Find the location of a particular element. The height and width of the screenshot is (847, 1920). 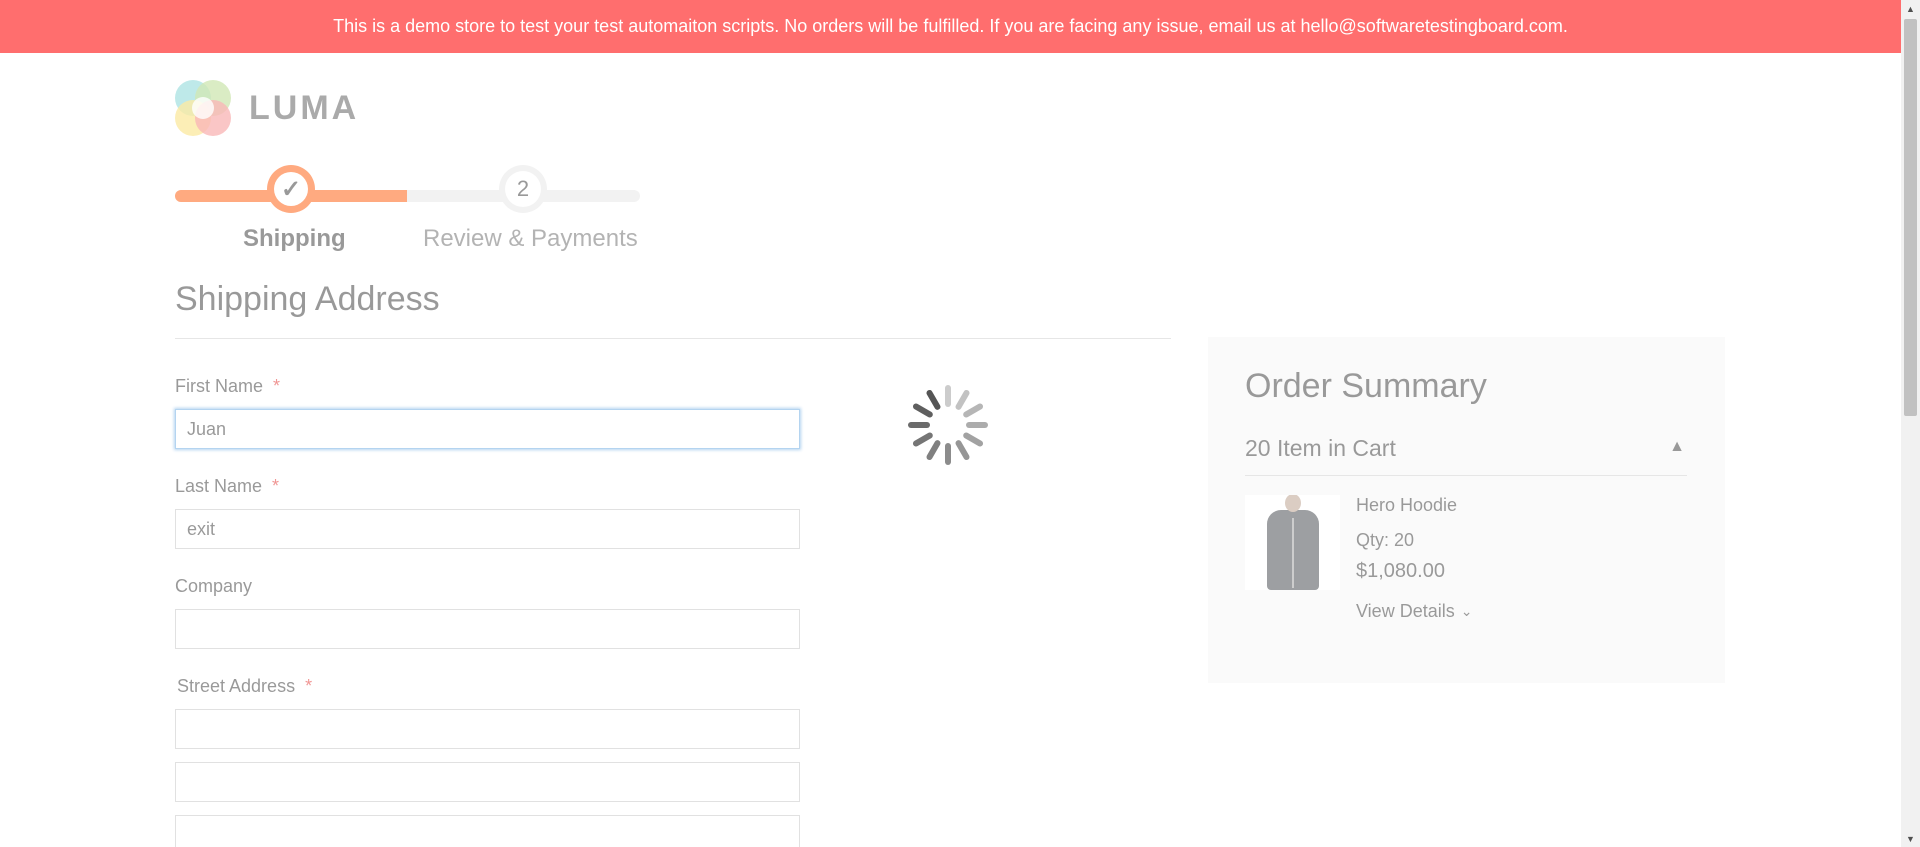

step-review-marker: 2 is located at coordinates (523, 189).